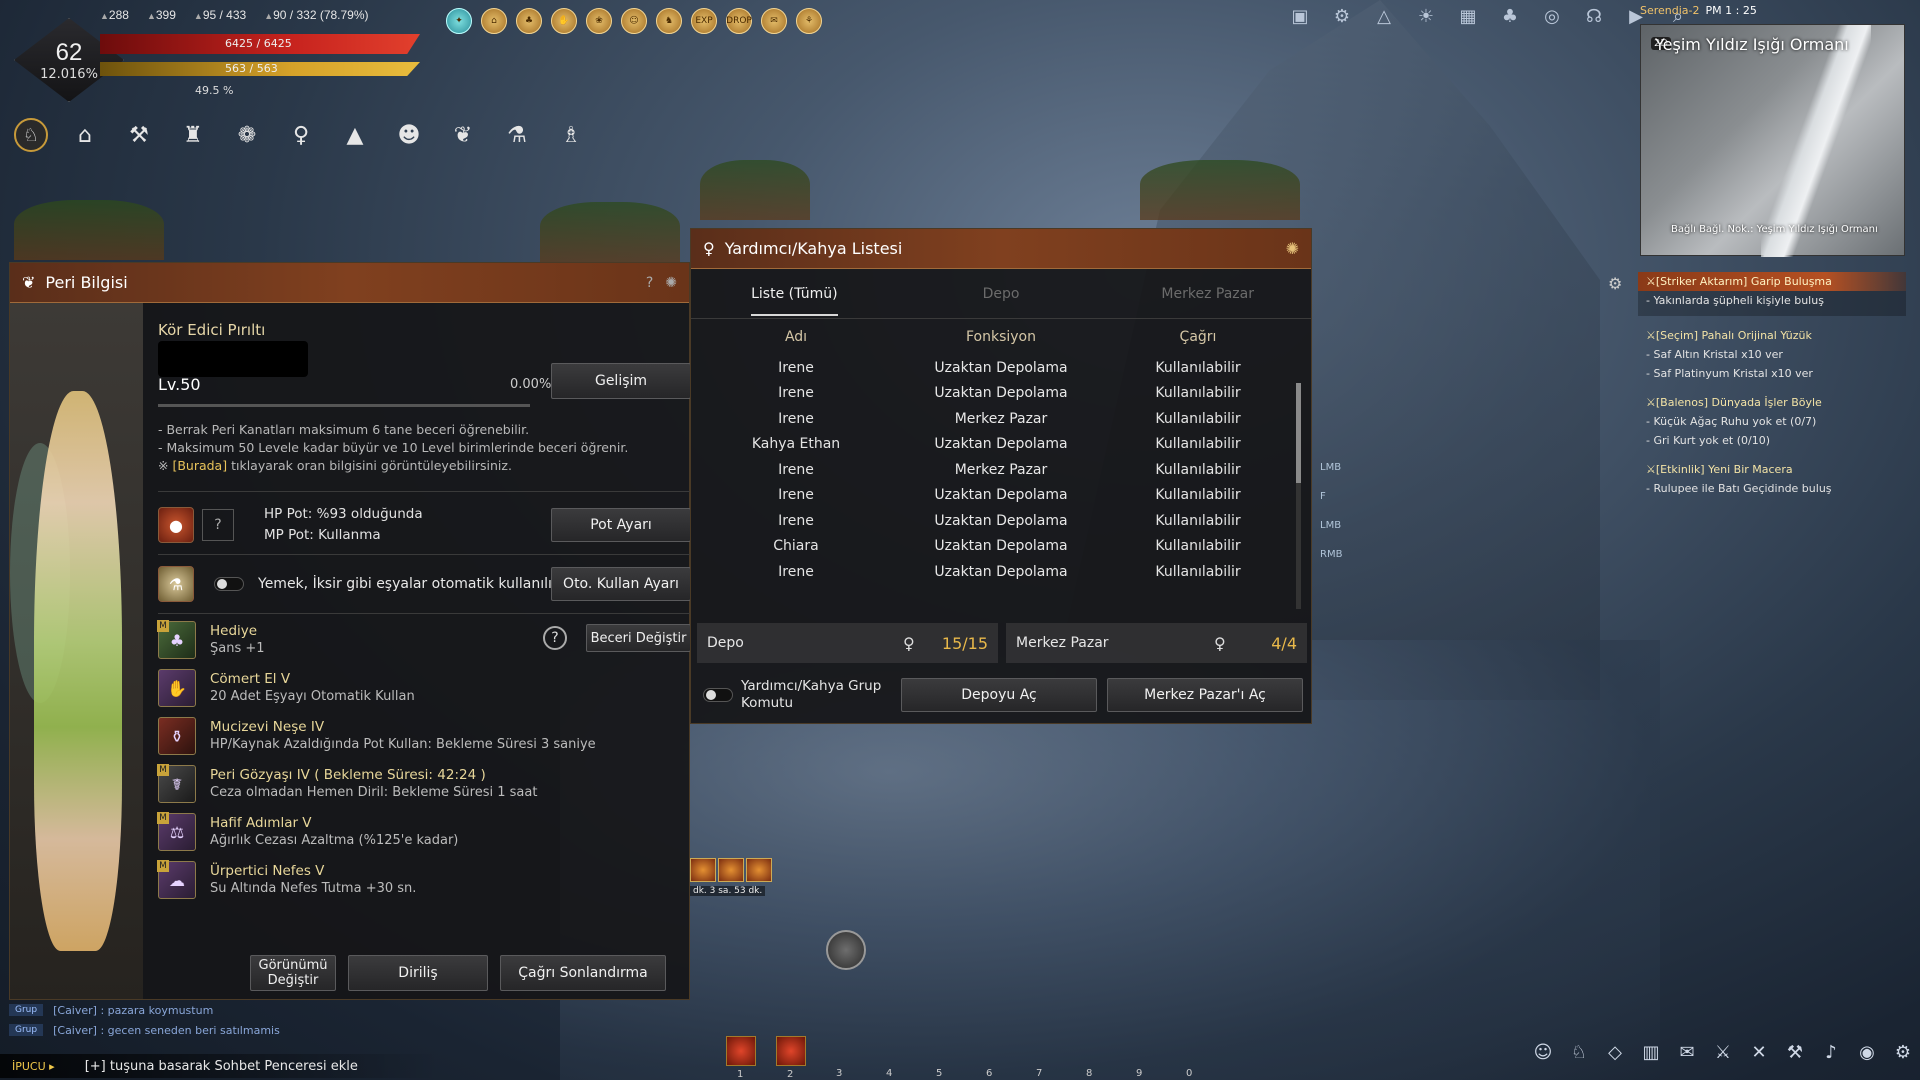 The height and width of the screenshot is (1080, 1920). Describe the element at coordinates (571, 135) in the screenshot. I see `summon-icon: ♗` at that location.